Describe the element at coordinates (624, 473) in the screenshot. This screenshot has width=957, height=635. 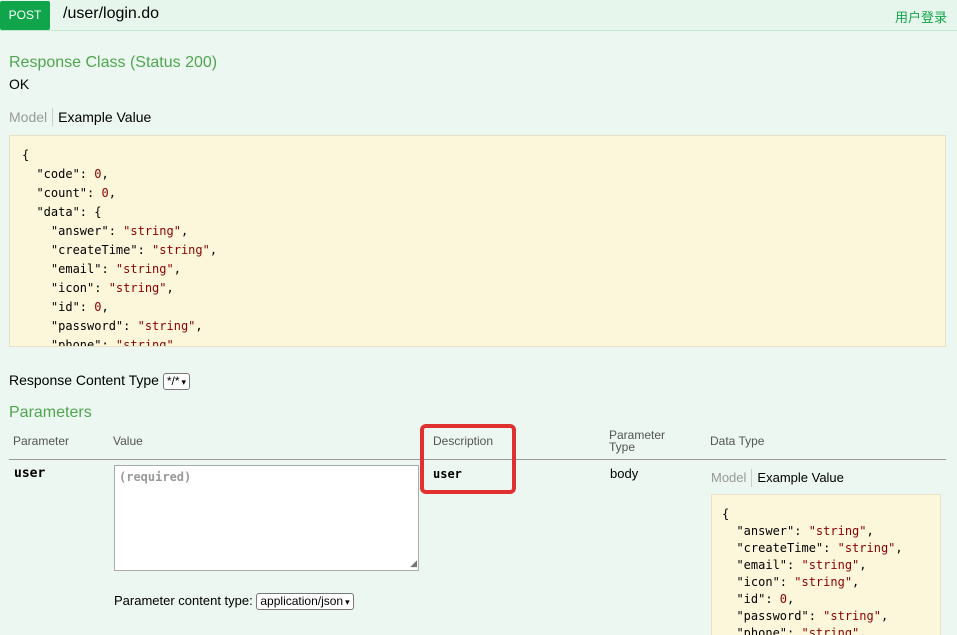
I see `parameter-type: body` at that location.